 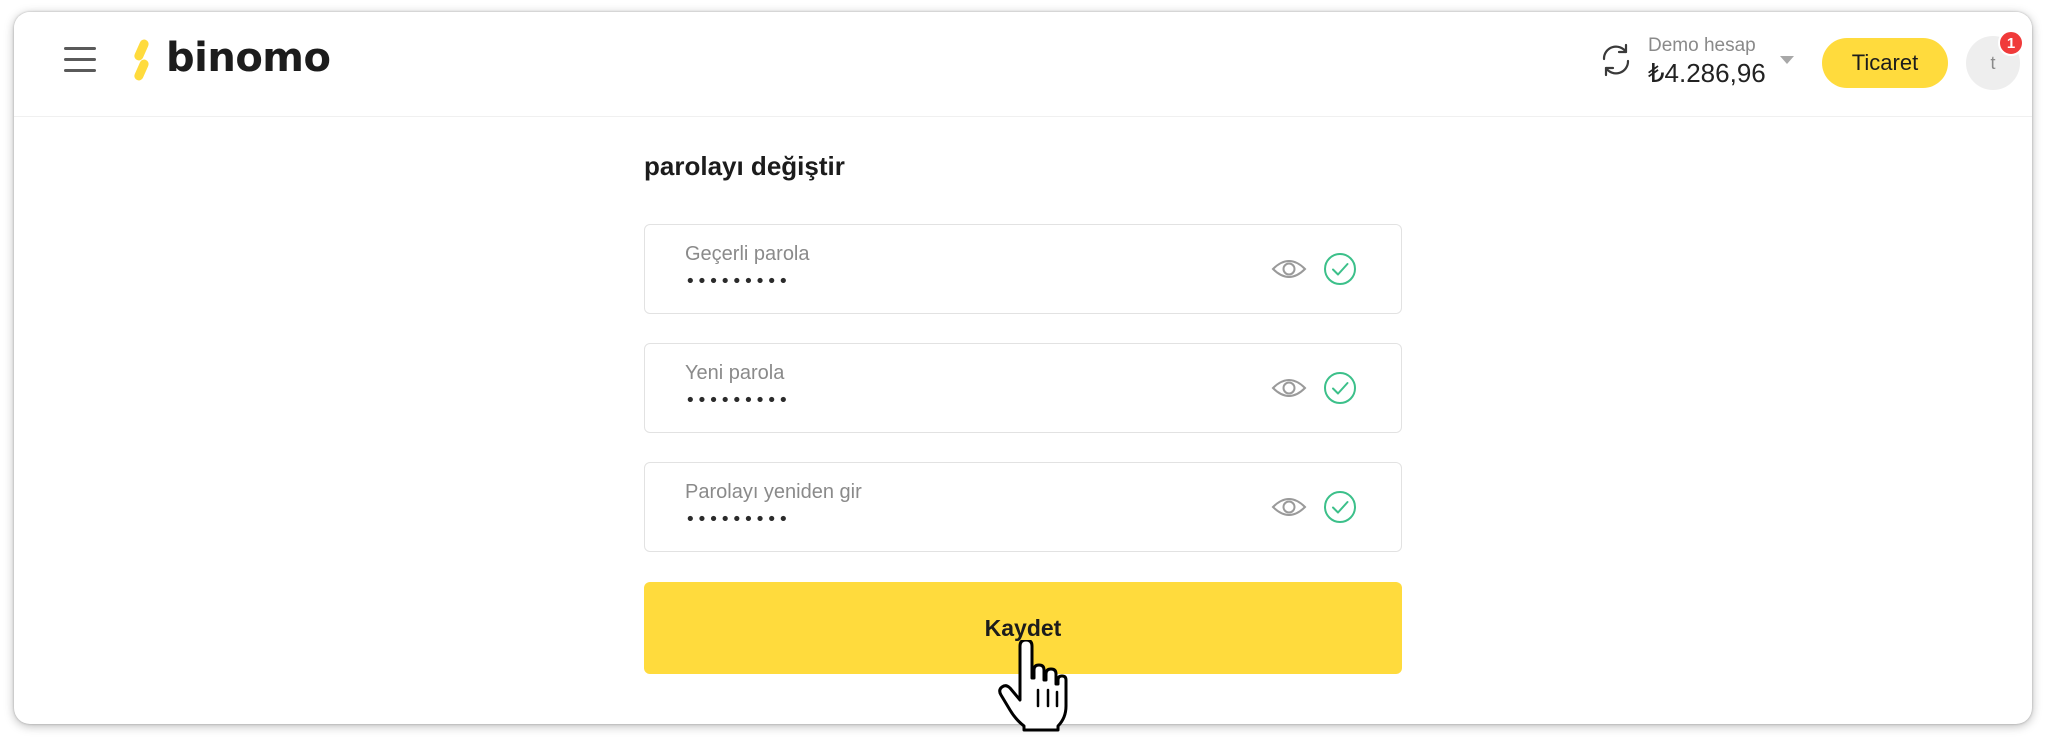 I want to click on account-balance: ₺4.286,96, so click(x=1707, y=73).